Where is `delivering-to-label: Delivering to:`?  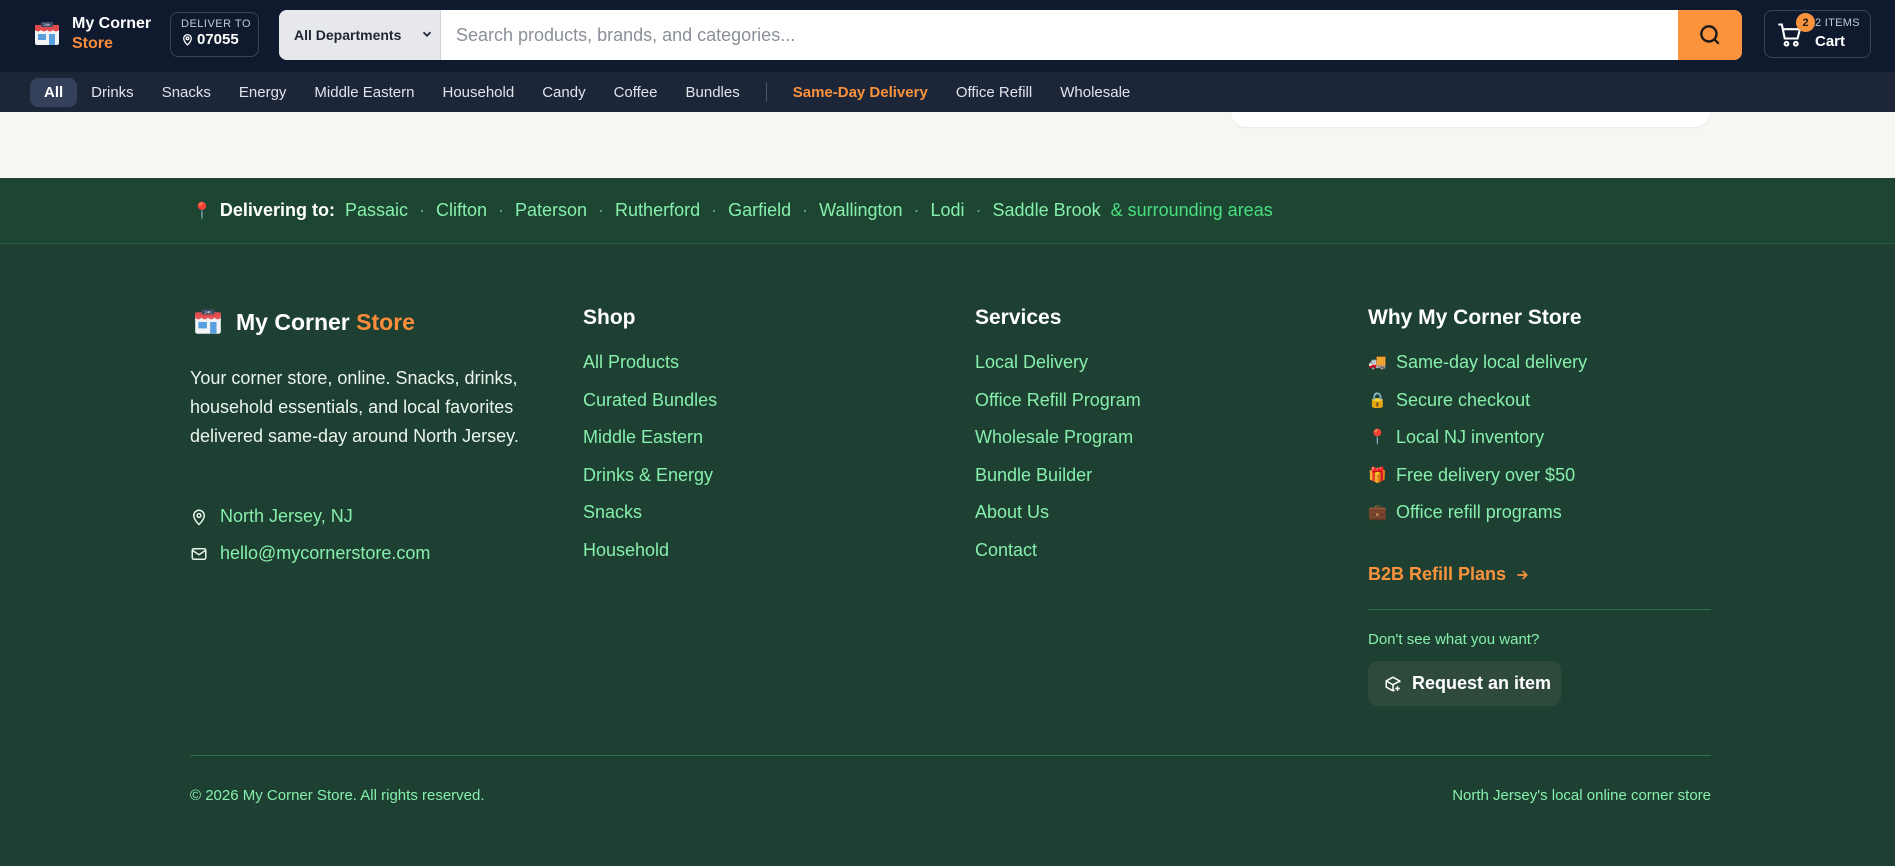 delivering-to-label: Delivering to: is located at coordinates (277, 210).